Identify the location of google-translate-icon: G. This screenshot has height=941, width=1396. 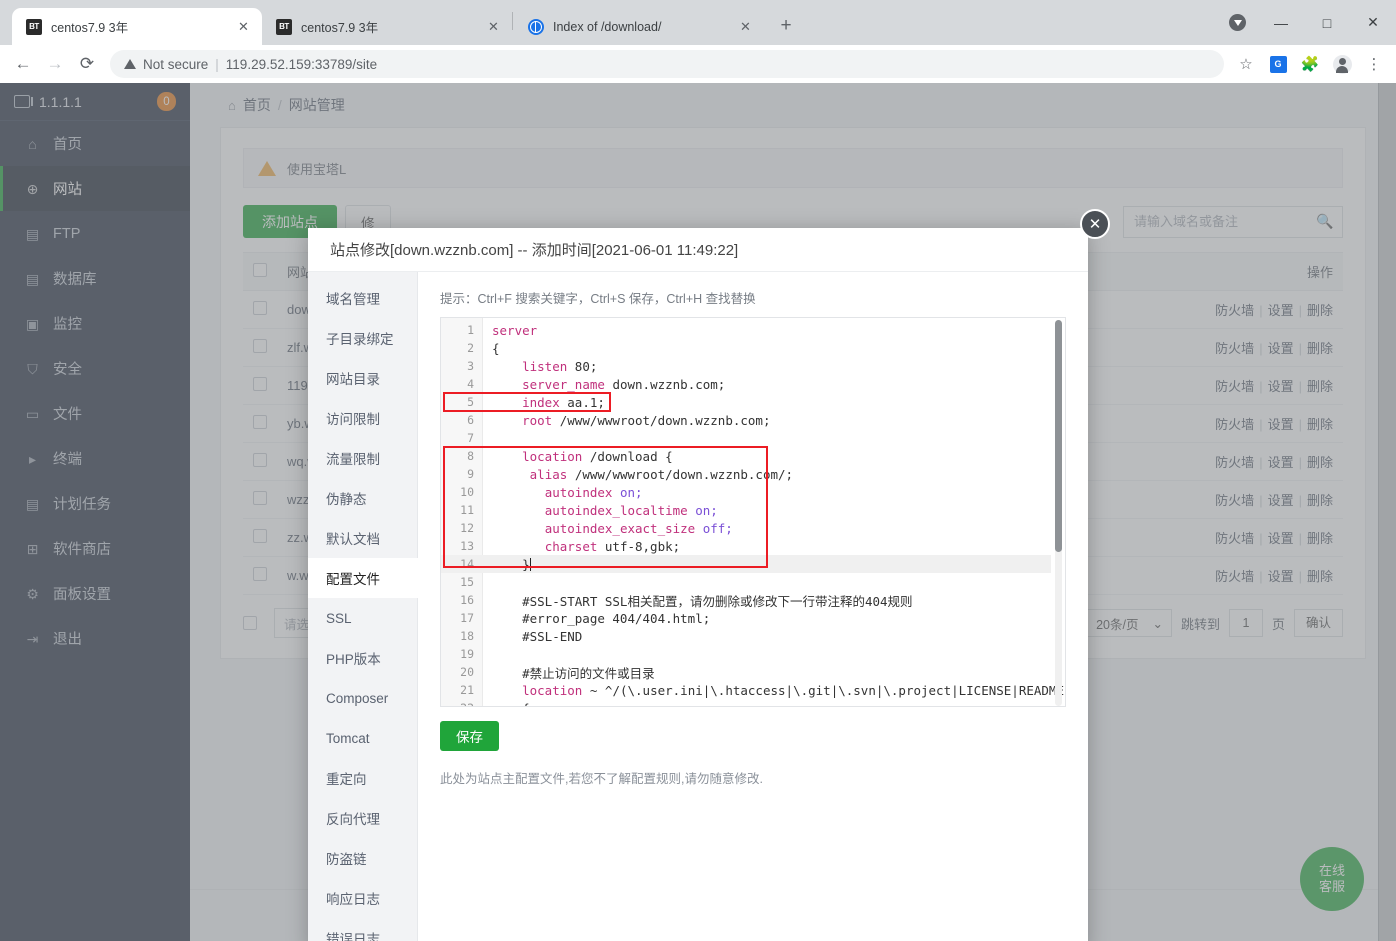
(1278, 64).